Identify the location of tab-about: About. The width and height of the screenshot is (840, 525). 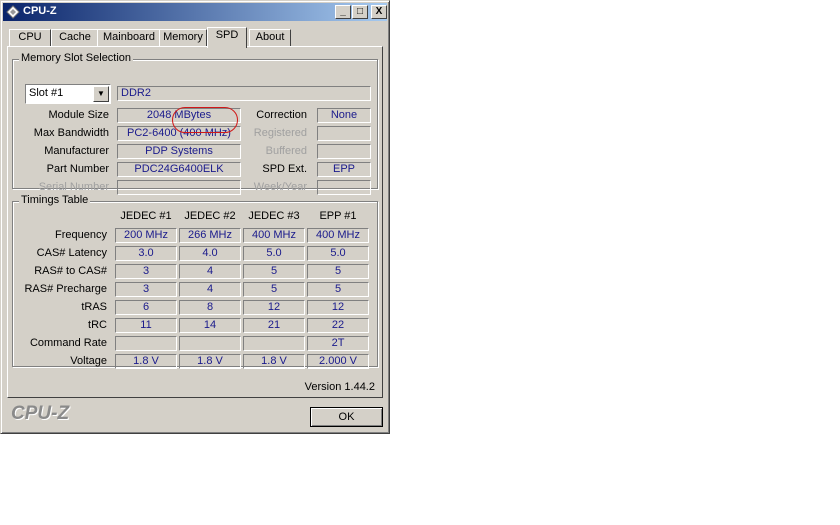
(270, 37).